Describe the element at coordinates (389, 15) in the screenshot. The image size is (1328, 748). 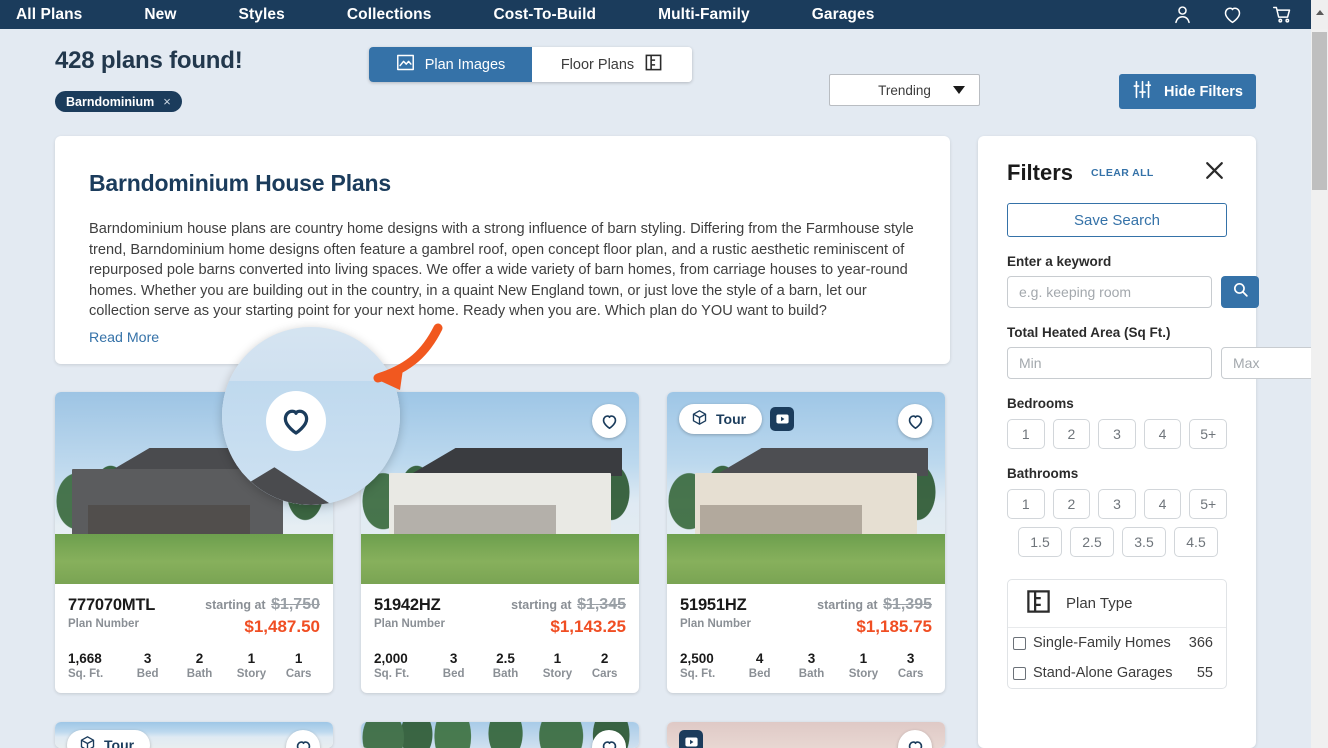
I see `nav-item-collections: Collections` at that location.